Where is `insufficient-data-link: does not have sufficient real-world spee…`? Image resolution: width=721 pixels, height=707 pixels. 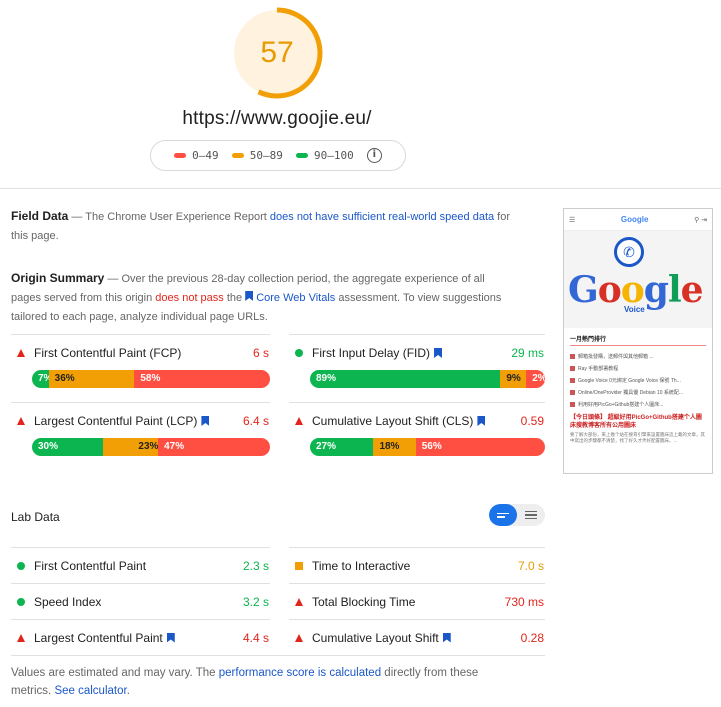 insufficient-data-link: does not have sufficient real-world spee… is located at coordinates (382, 217).